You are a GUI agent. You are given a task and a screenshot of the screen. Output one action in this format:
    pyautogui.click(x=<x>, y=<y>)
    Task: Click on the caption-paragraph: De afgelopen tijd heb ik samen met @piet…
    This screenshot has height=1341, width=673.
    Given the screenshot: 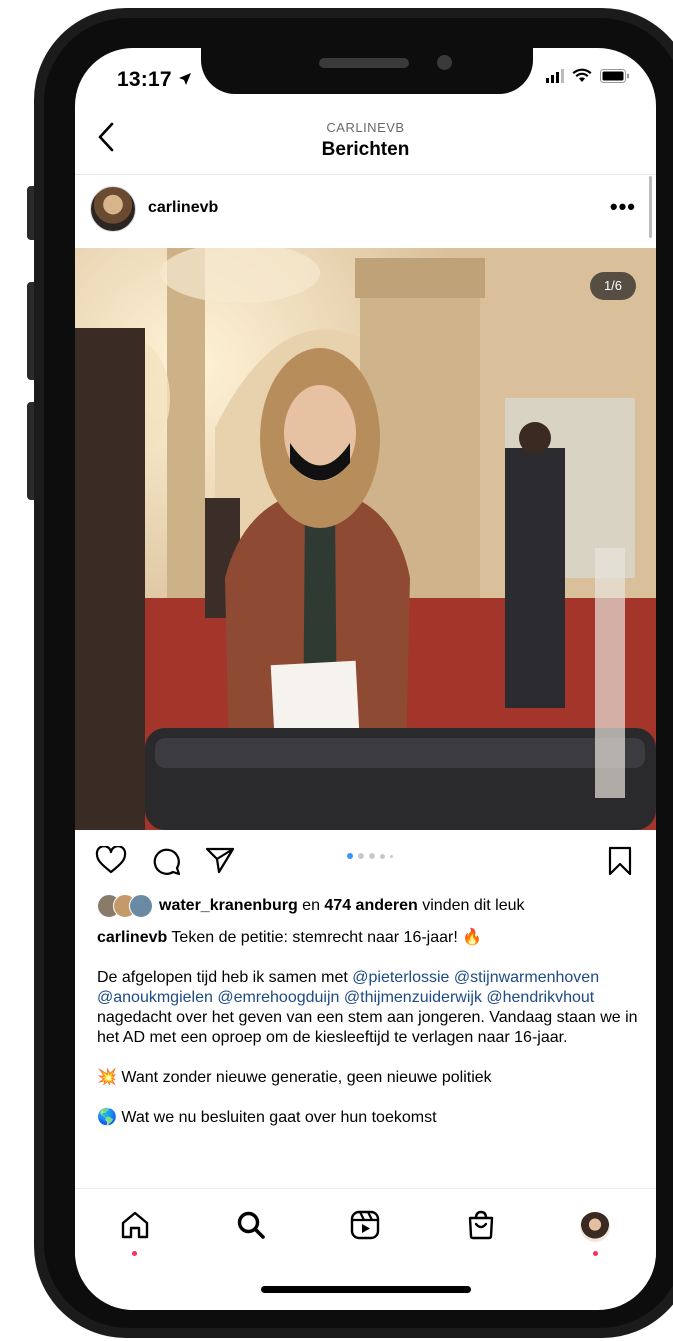 What is the action you would take?
    pyautogui.click(x=372, y=1008)
    